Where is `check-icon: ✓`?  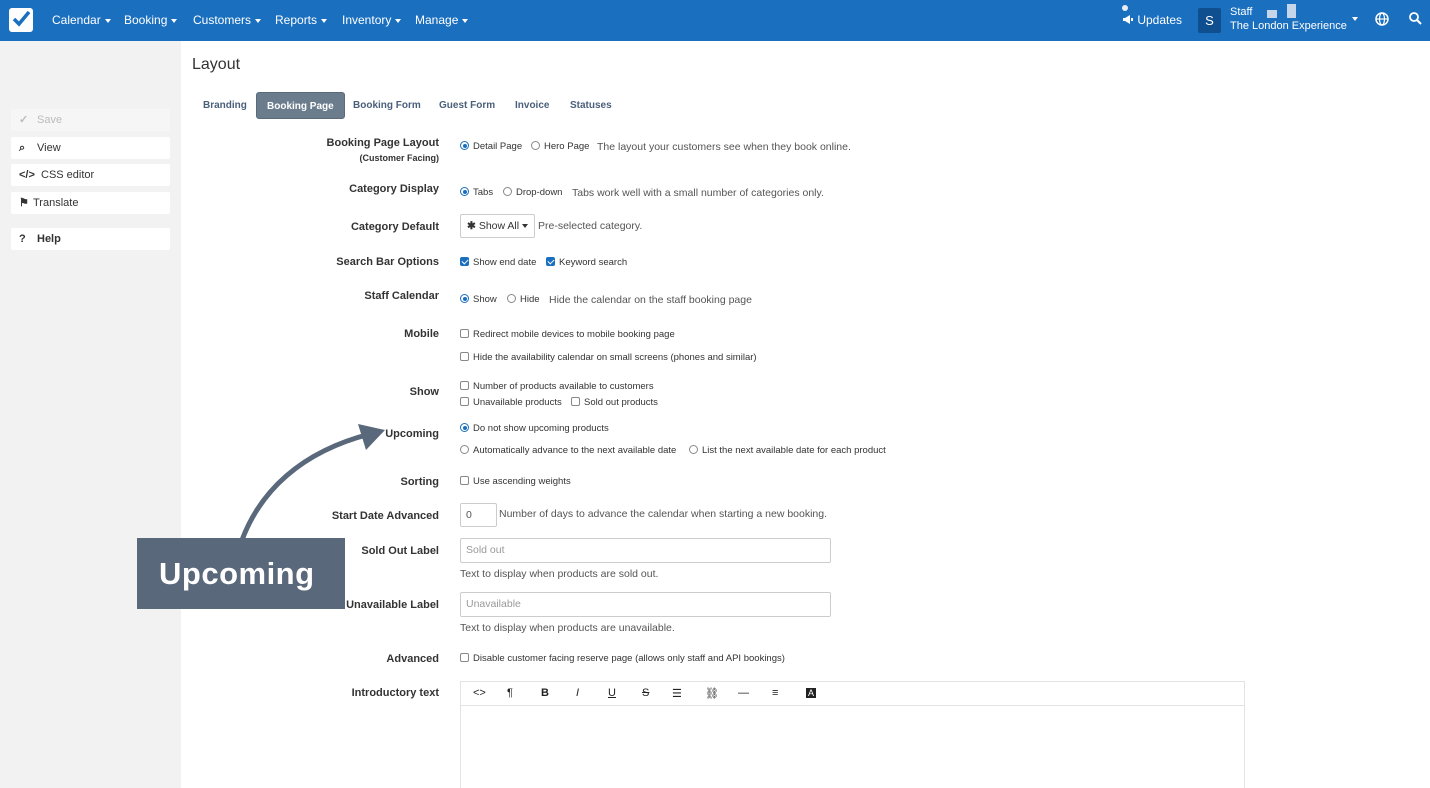 check-icon: ✓ is located at coordinates (24, 120).